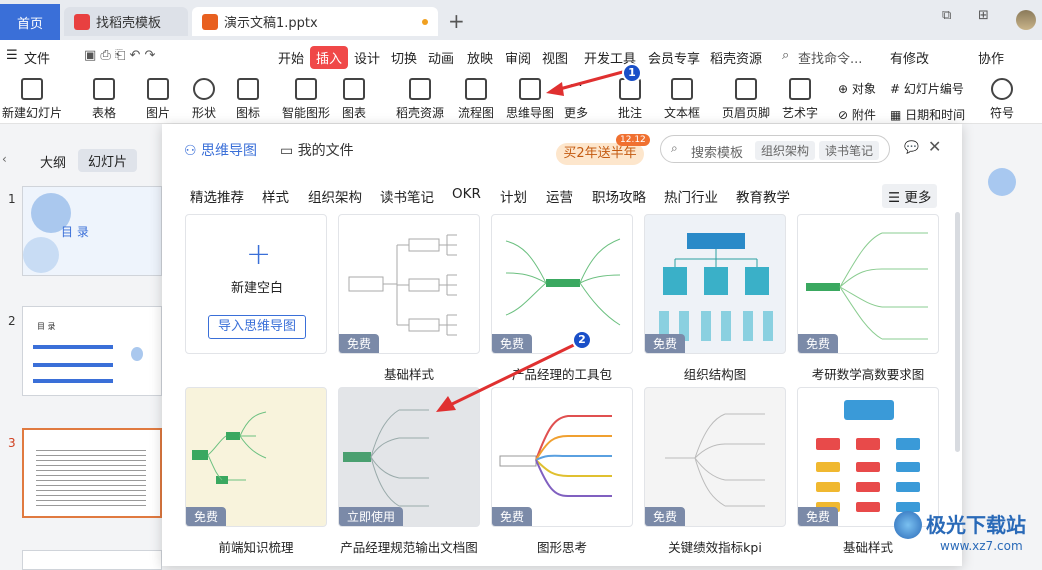 This screenshot has height=570, width=1042. Describe the element at coordinates (909, 57) in the screenshot. I see `changes-indicator: 有修改` at that location.